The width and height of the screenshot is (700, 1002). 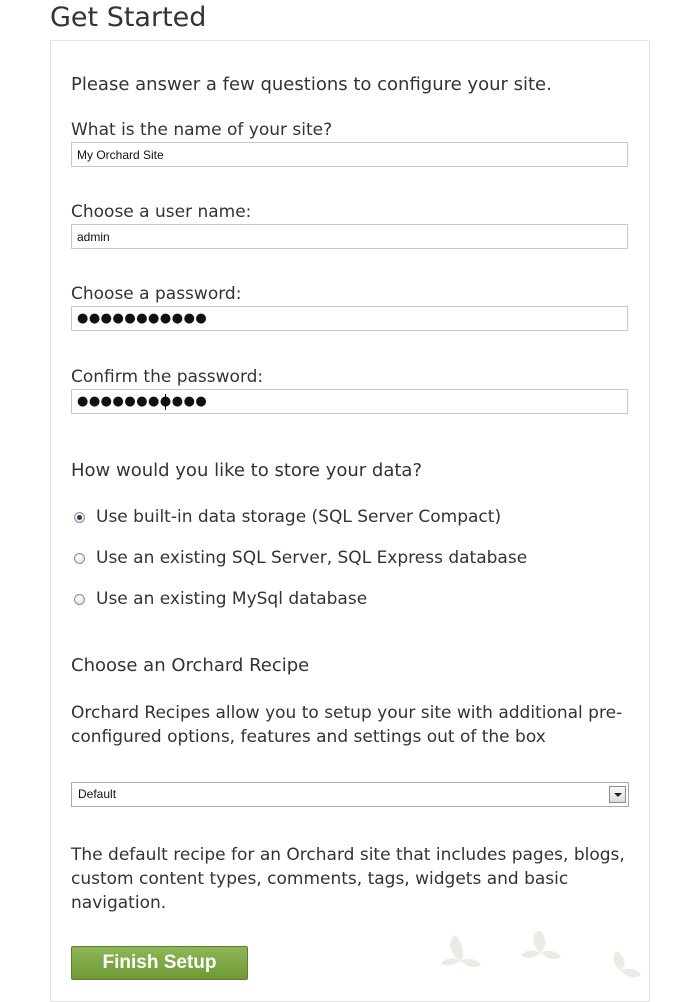 I want to click on storage-option-label: Use an existing MySql database, so click(x=232, y=599).